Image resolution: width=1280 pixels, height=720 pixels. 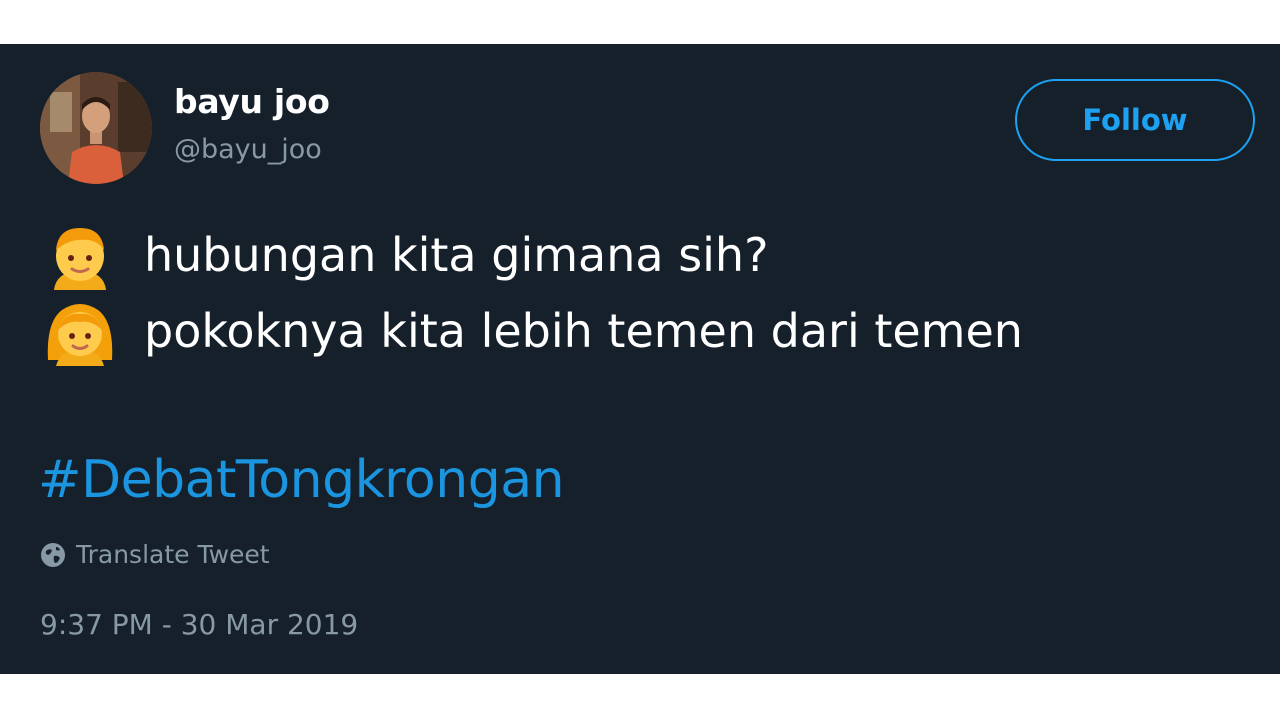 I want to click on follow-button-label: Follow, so click(x=1135, y=120).